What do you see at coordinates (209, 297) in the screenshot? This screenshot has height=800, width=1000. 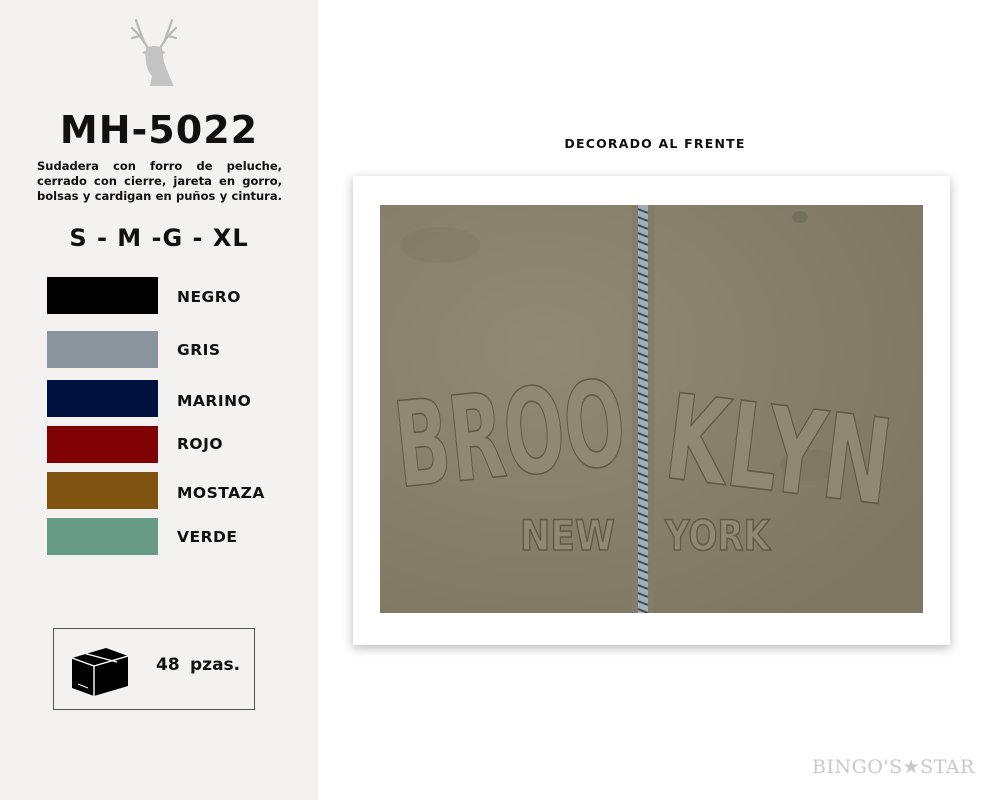 I see `color-name: NEGRO` at bounding box center [209, 297].